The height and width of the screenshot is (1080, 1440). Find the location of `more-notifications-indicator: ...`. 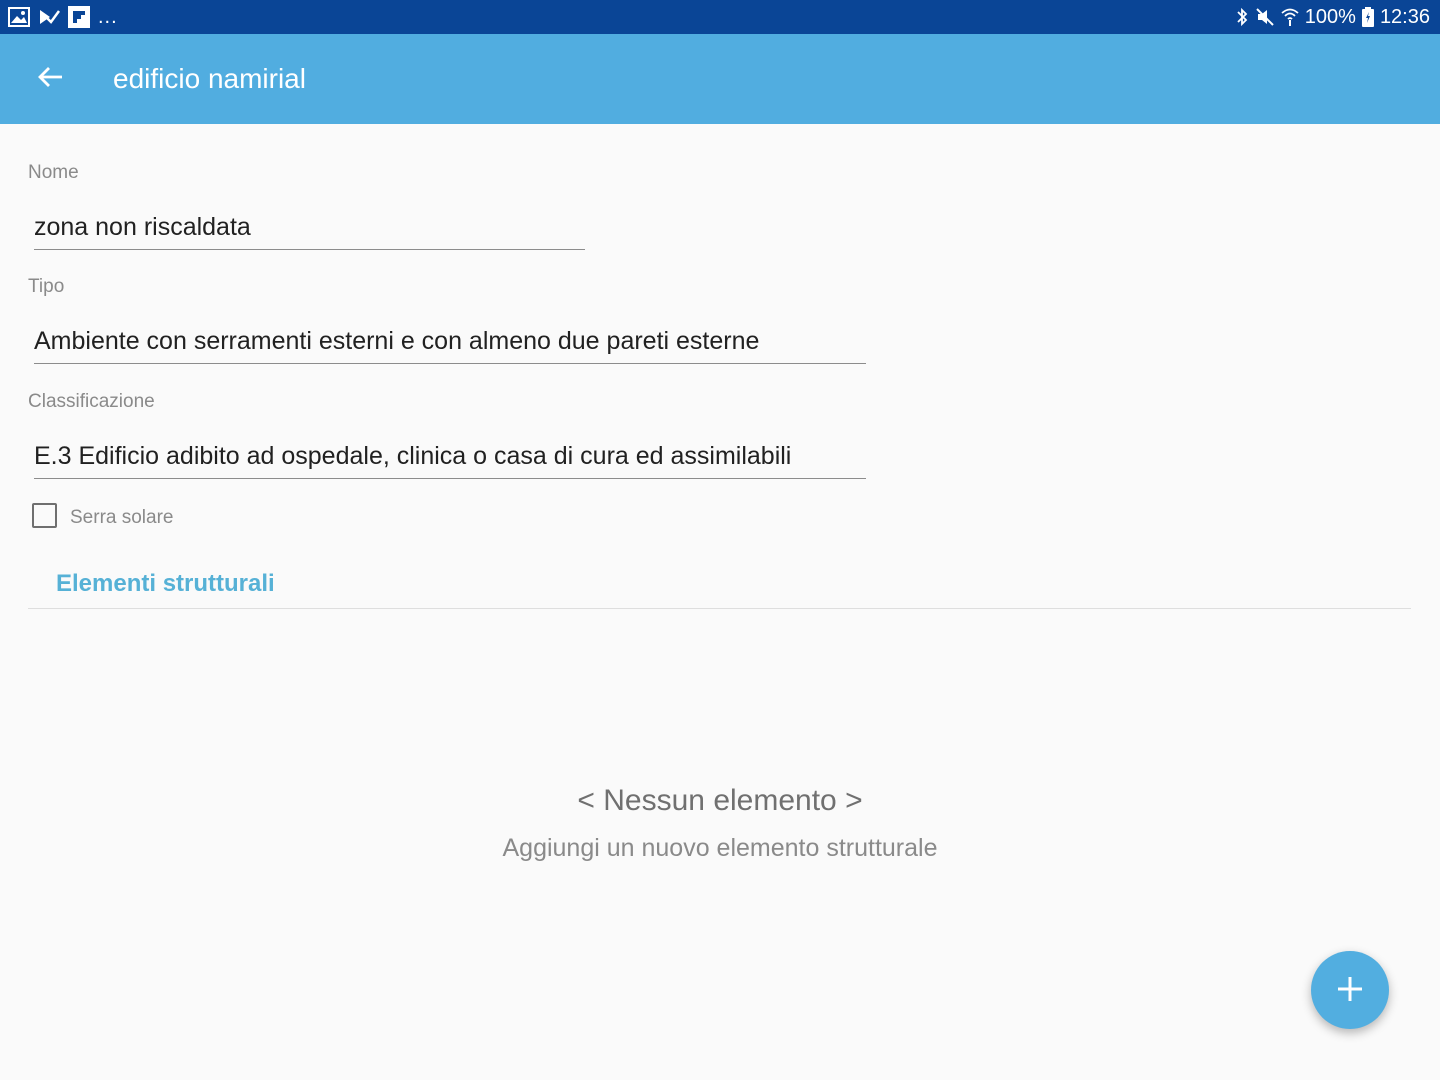

more-notifications-indicator: ... is located at coordinates (108, 17).